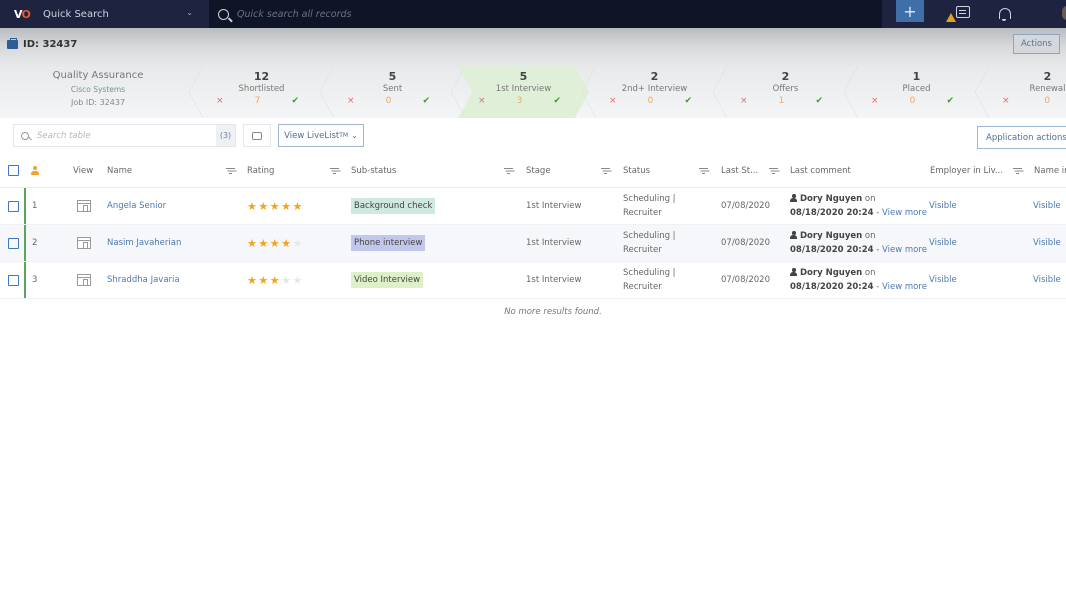 The image size is (1066, 600). I want to click on stage-pending-count: 3, so click(520, 101).